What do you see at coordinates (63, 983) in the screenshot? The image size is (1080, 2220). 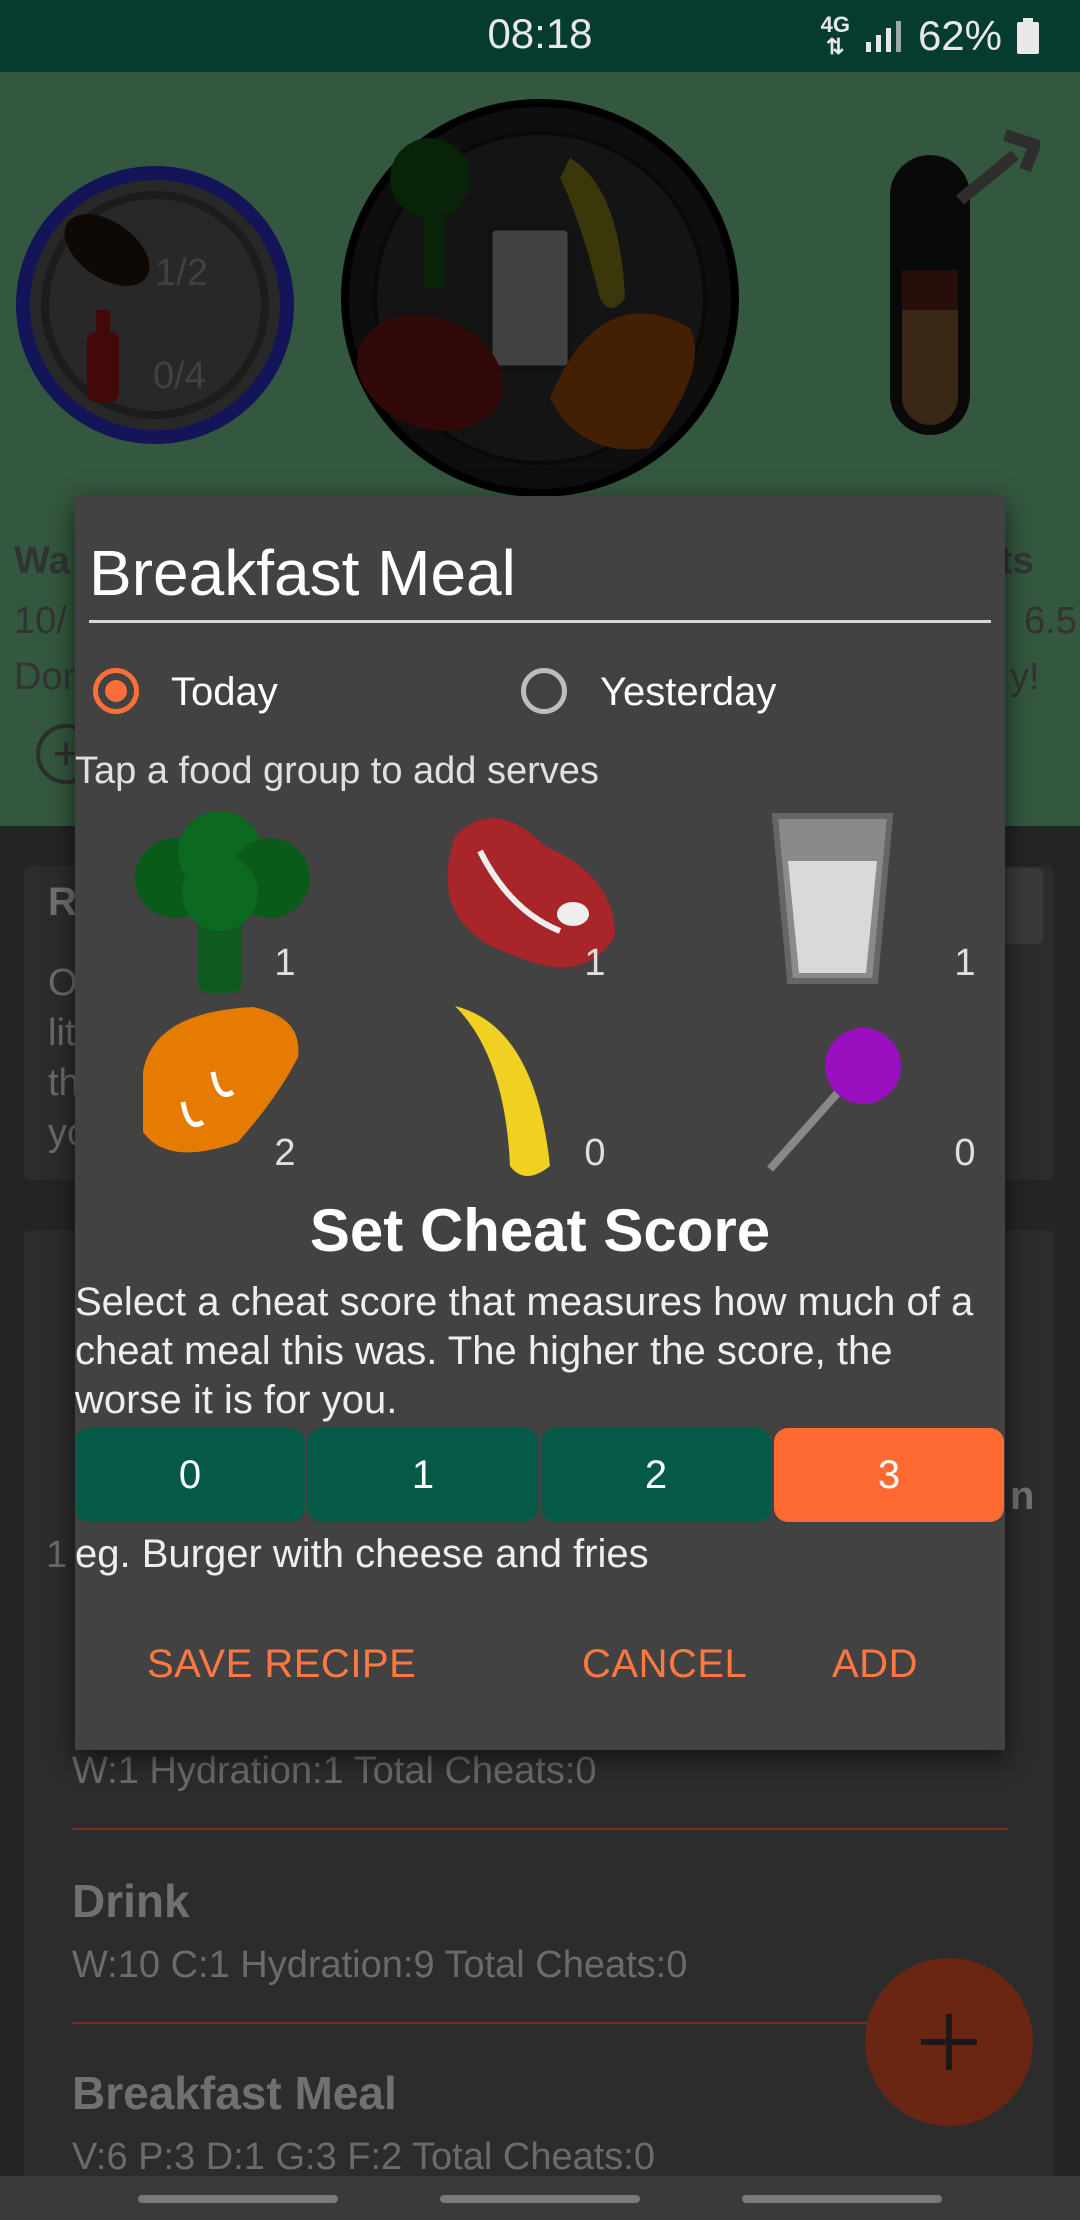 I see `tips-line: O` at bounding box center [63, 983].